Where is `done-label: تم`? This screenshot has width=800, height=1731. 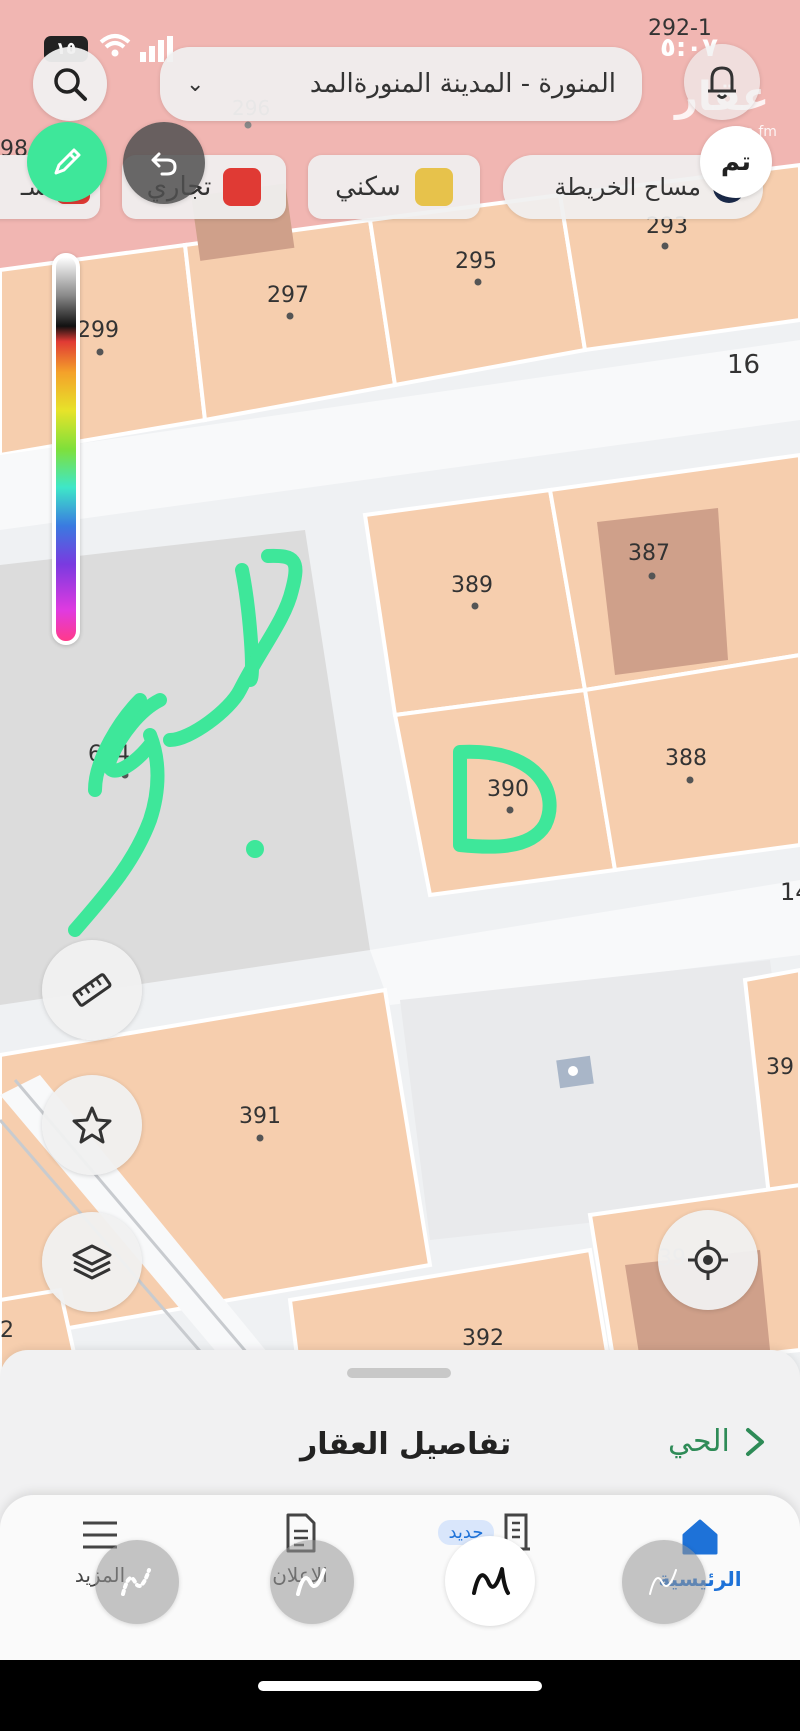
done-label: تم is located at coordinates (736, 162).